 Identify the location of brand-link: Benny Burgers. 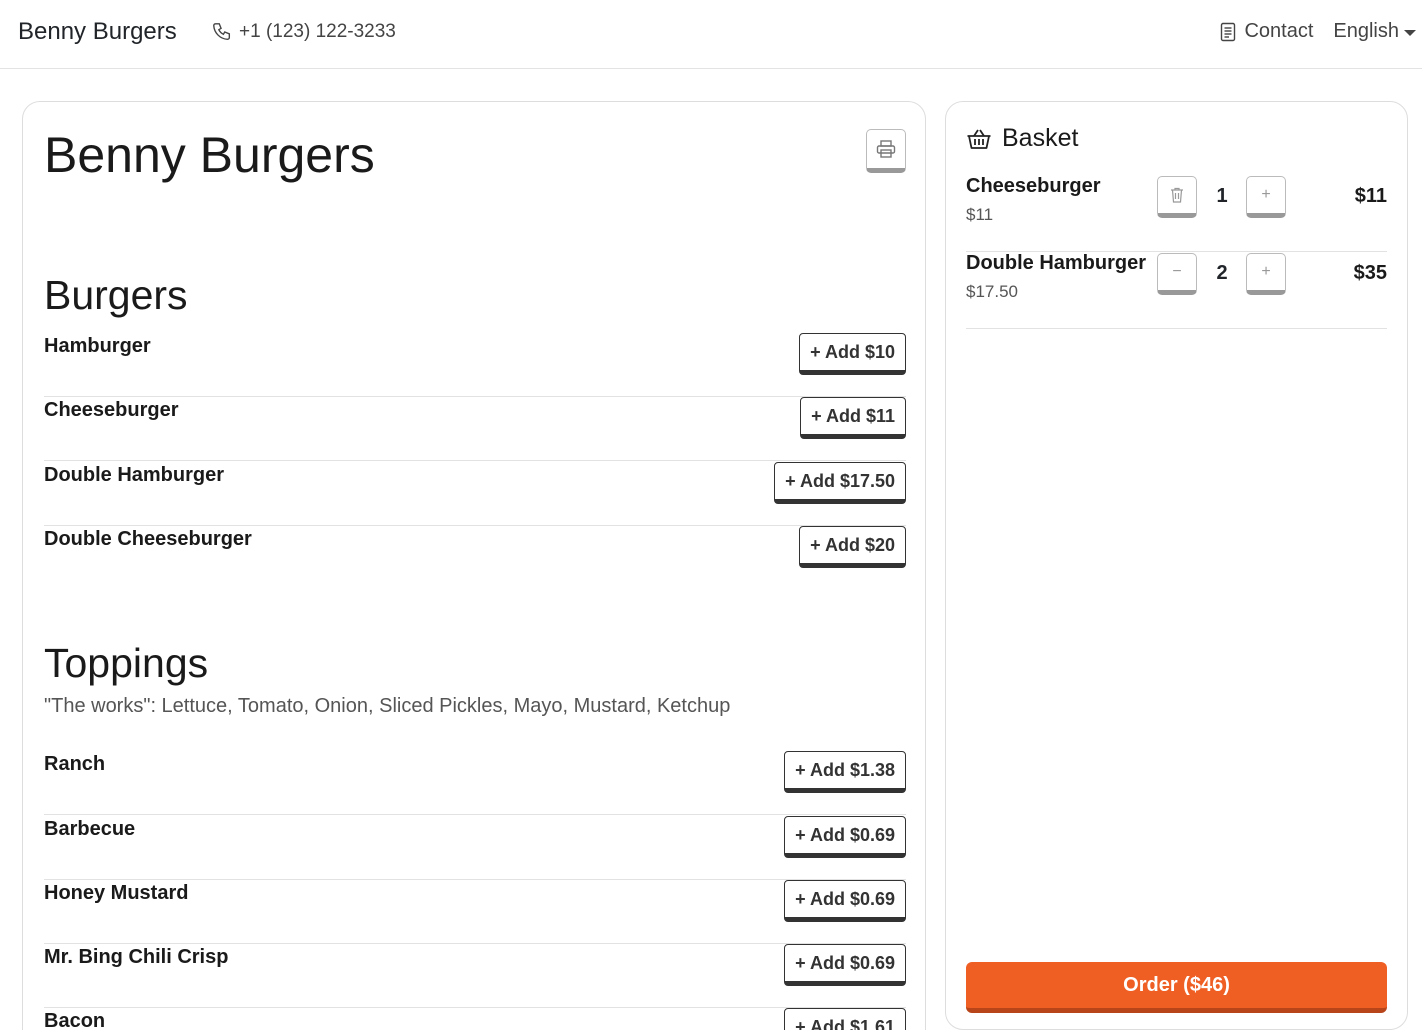
(97, 32).